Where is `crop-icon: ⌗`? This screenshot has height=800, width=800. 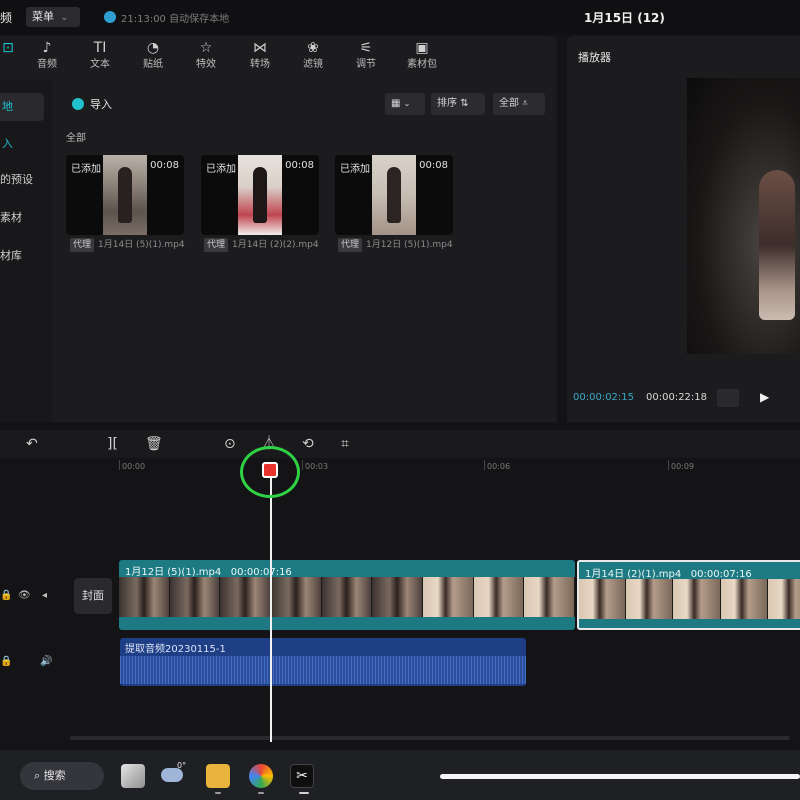
crop-icon: ⌗ is located at coordinates (345, 444).